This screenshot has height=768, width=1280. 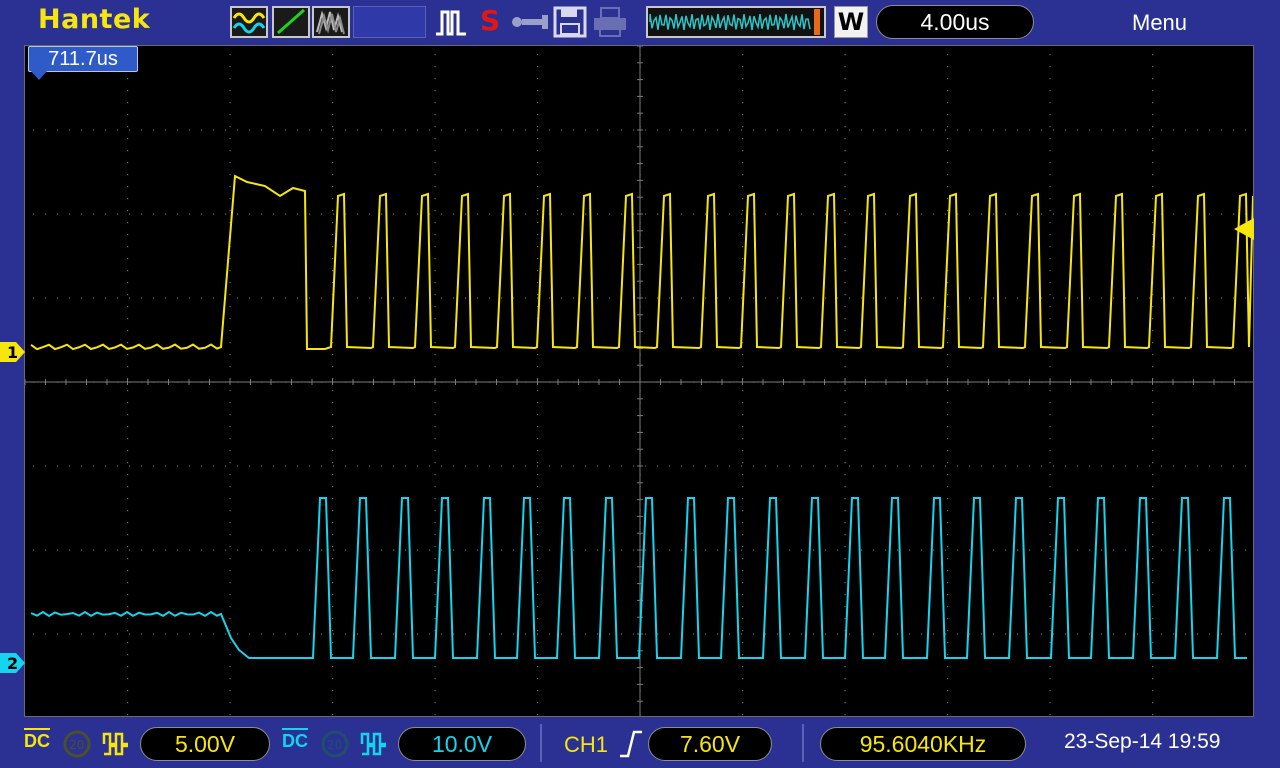 What do you see at coordinates (331, 22) in the screenshot?
I see `persistence-icon` at bounding box center [331, 22].